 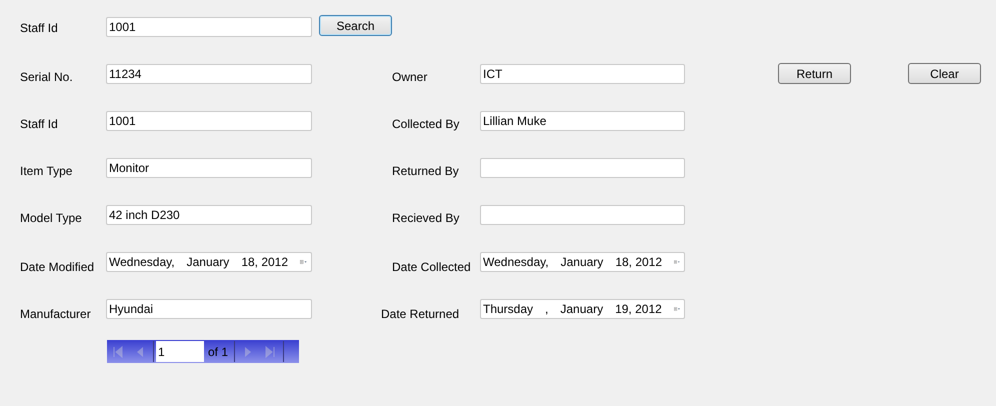 I want to click on field-label: Returned By, so click(x=426, y=170).